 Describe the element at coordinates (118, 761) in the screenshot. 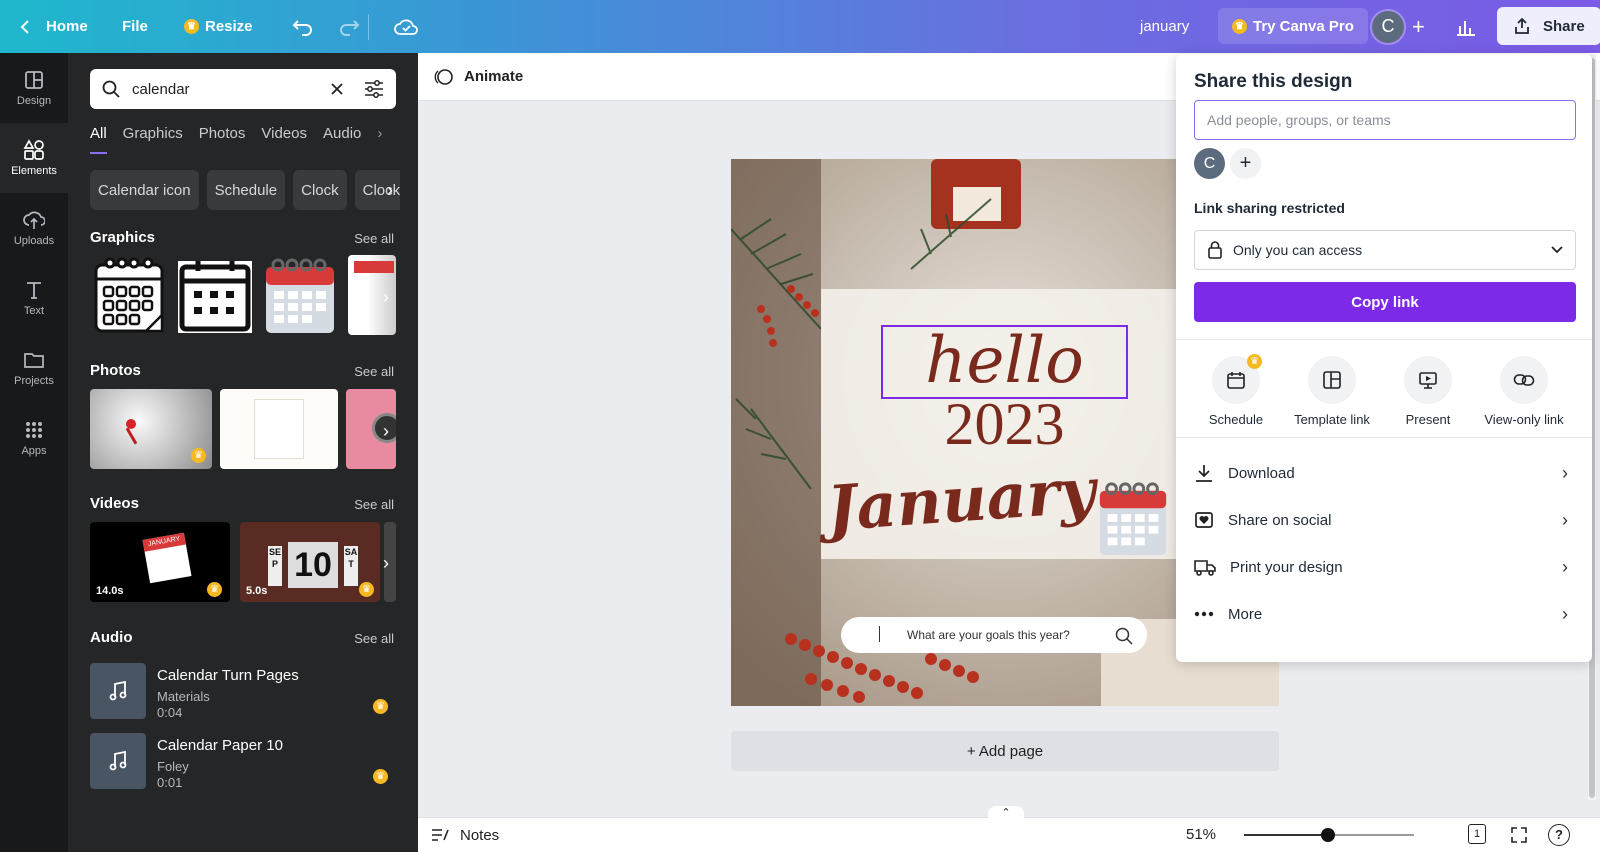

I see `music-note-icon` at that location.